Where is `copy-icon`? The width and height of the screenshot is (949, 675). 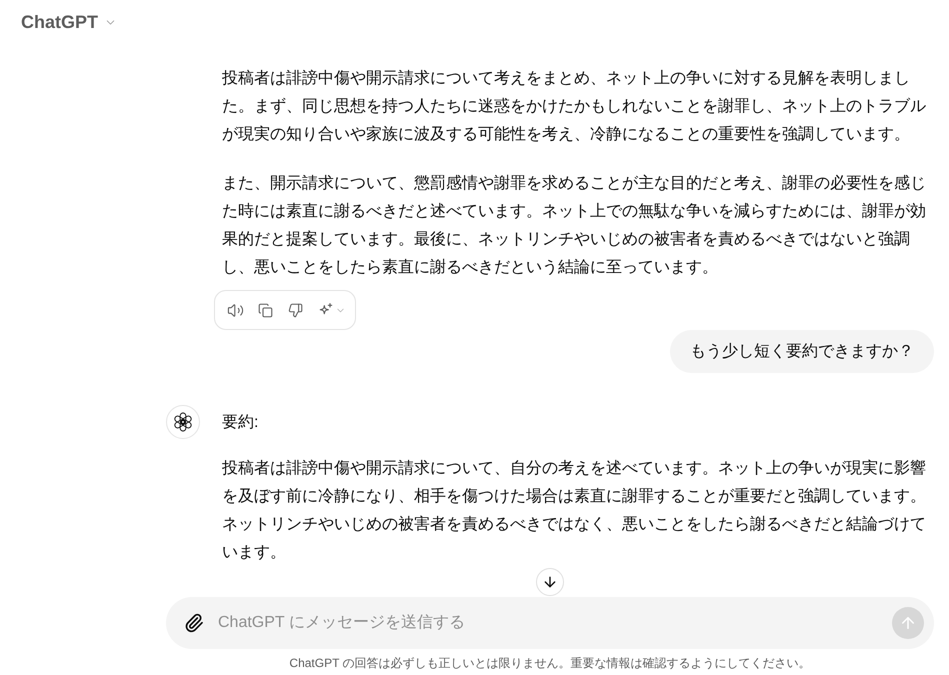 copy-icon is located at coordinates (265, 310).